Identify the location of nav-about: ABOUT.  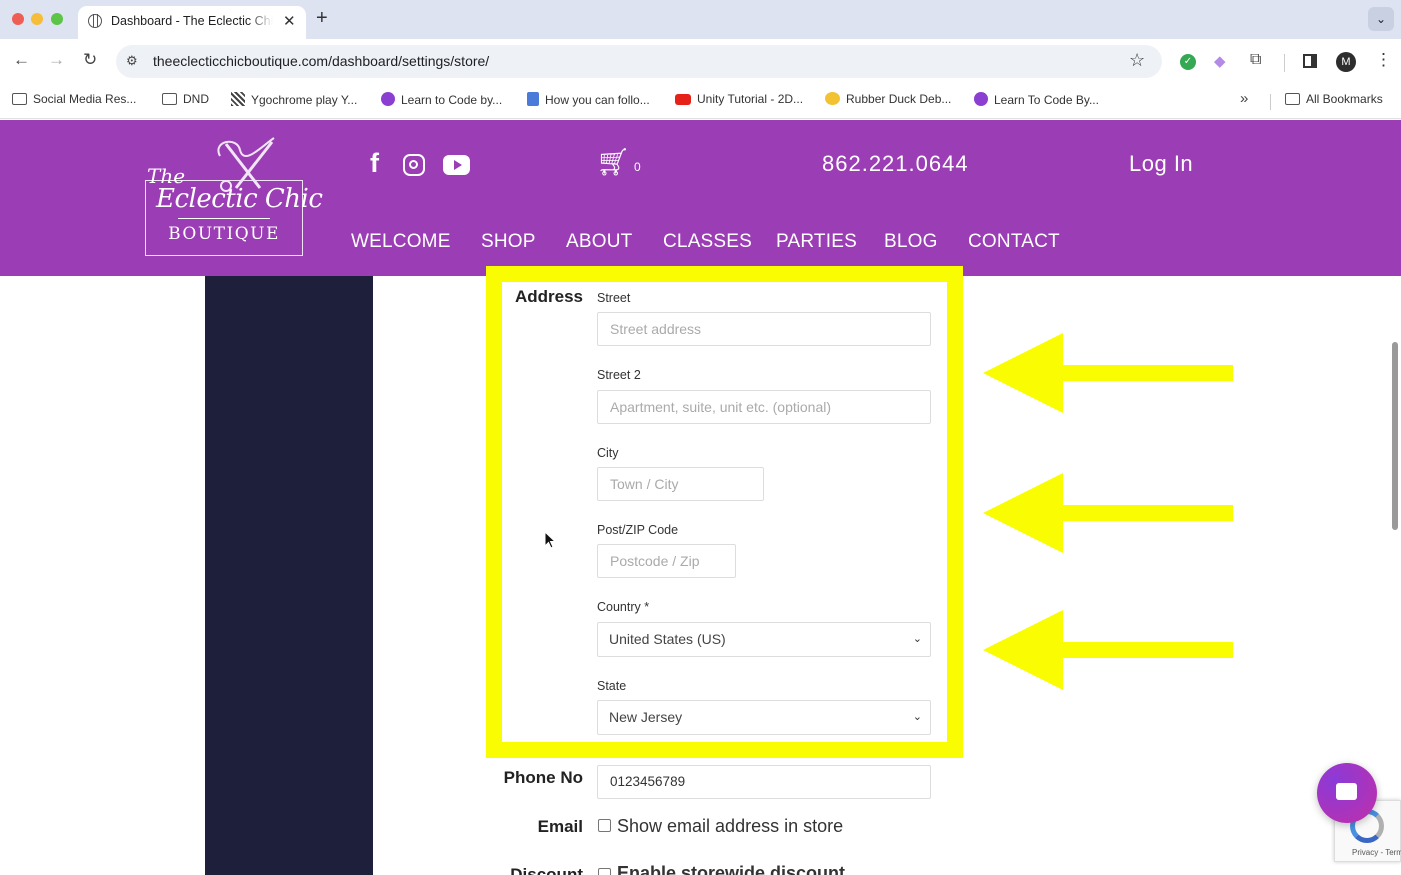
(599, 242).